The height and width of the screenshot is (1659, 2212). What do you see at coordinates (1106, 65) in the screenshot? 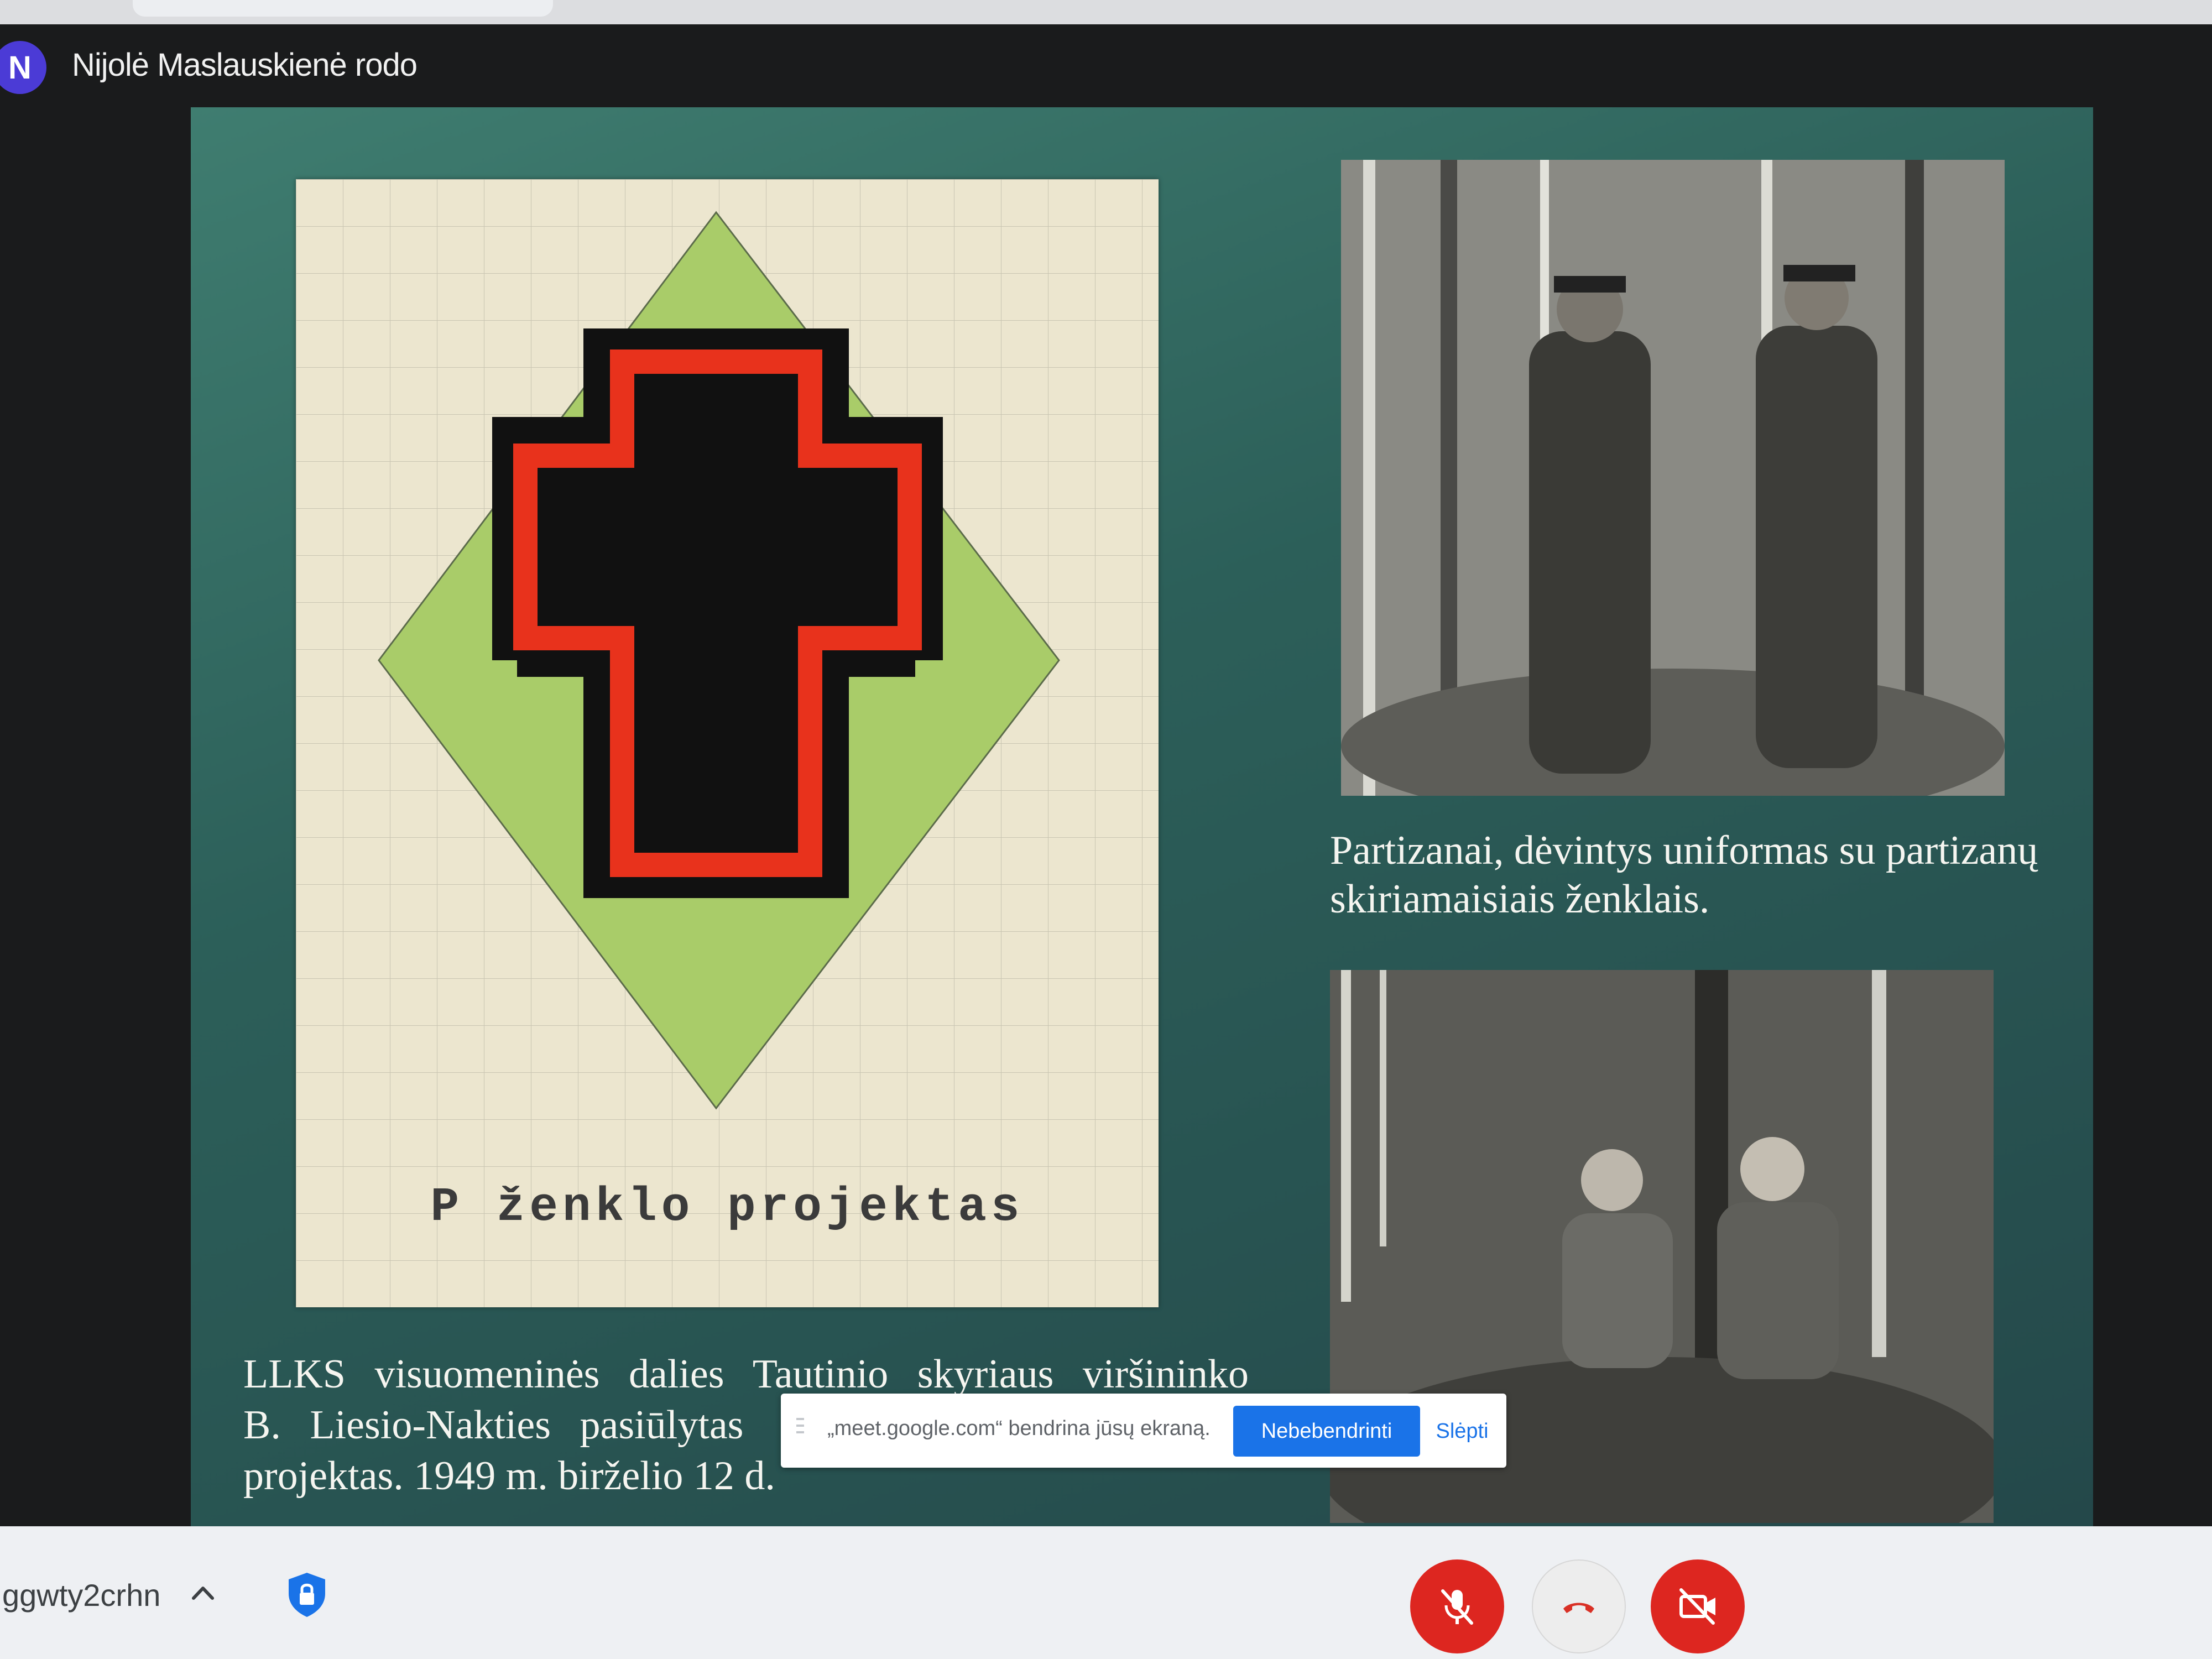
I see `presenter-header: N Nijolė Maslauskienė rodo` at bounding box center [1106, 65].